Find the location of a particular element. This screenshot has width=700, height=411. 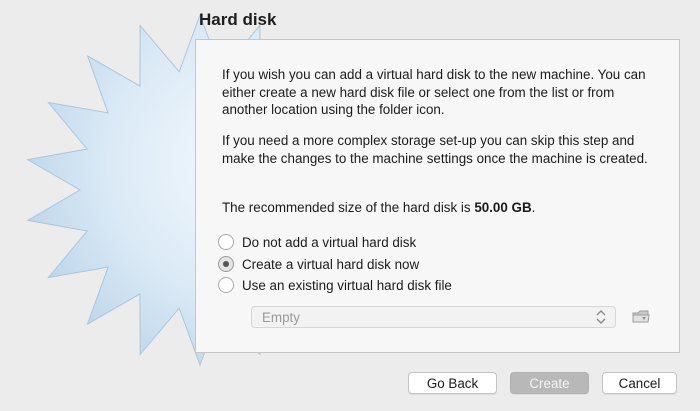

option-existing-disk: Use an existing virtual hard disk file is located at coordinates (335, 285).